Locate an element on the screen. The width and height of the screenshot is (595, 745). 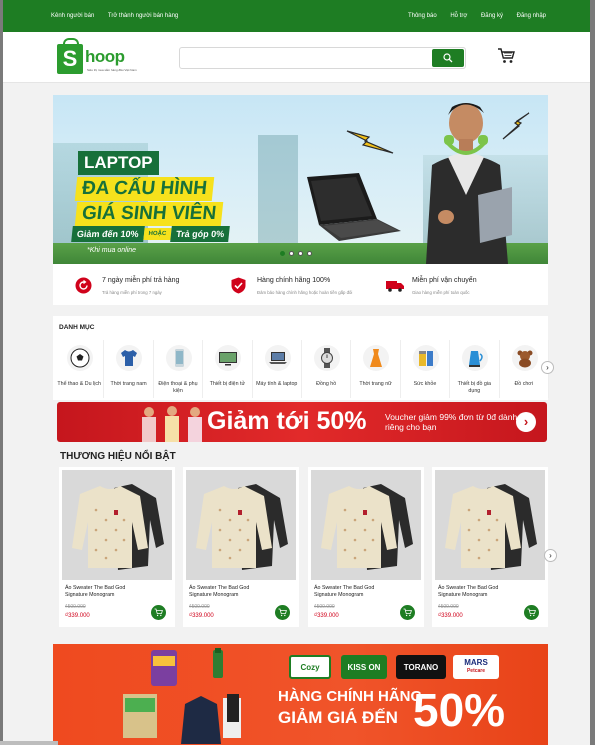
seller-channel-link: Kênh người bán is located at coordinates (72, 16).